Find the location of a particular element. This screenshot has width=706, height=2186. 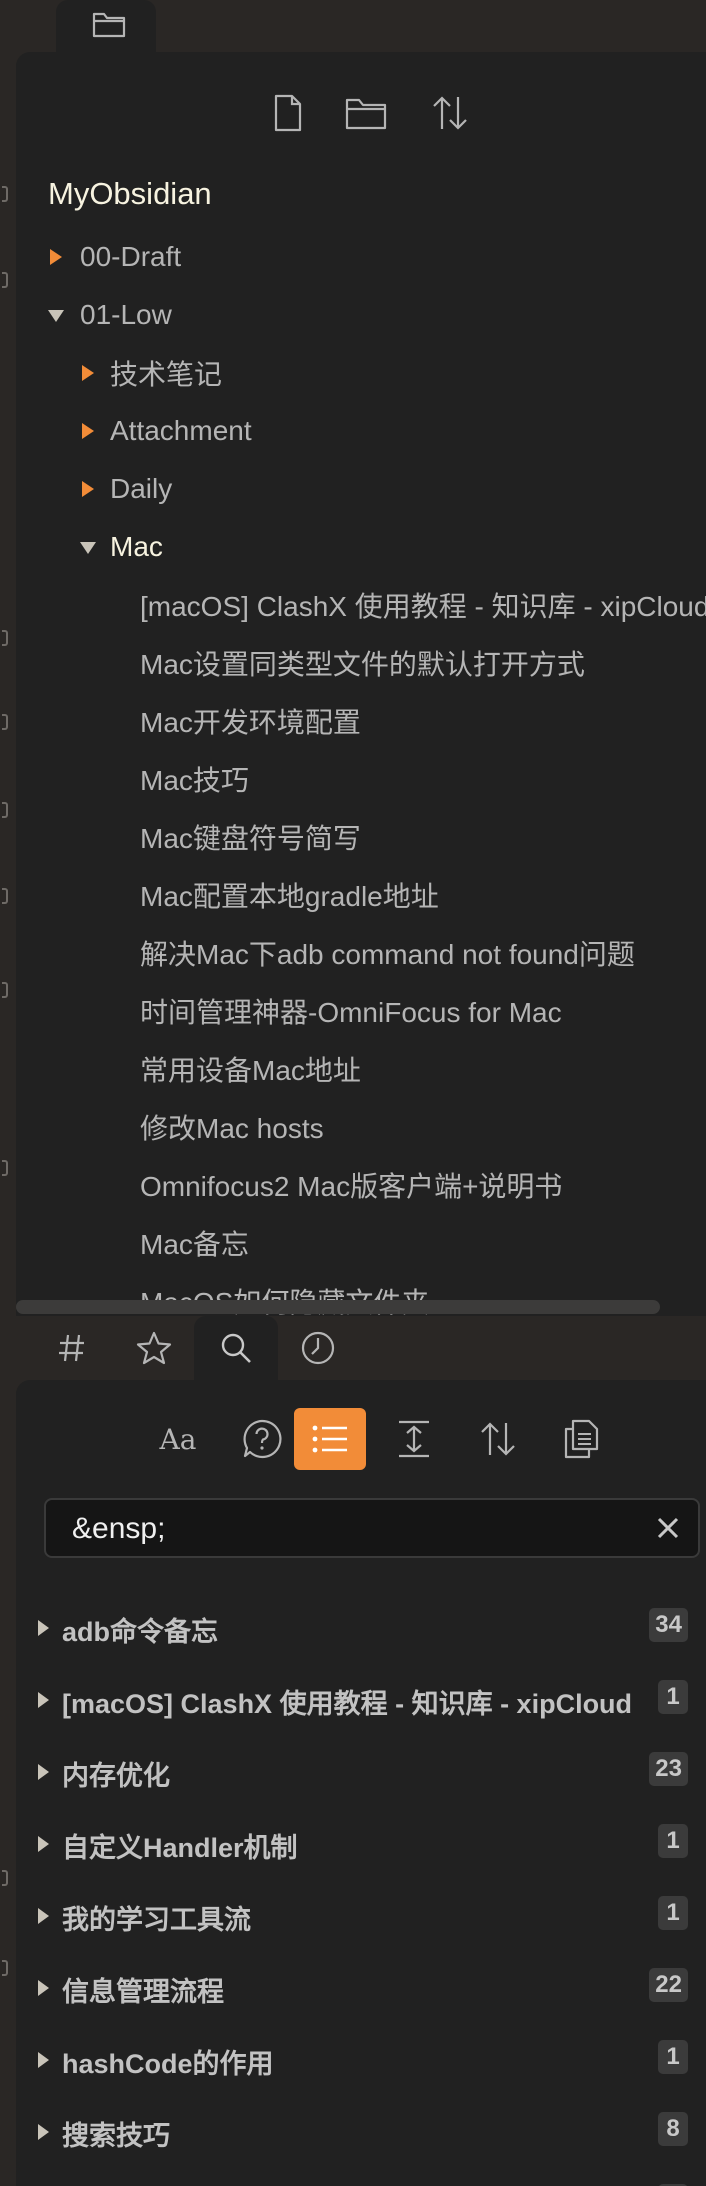

copy-results-button is located at coordinates (582, 1439).